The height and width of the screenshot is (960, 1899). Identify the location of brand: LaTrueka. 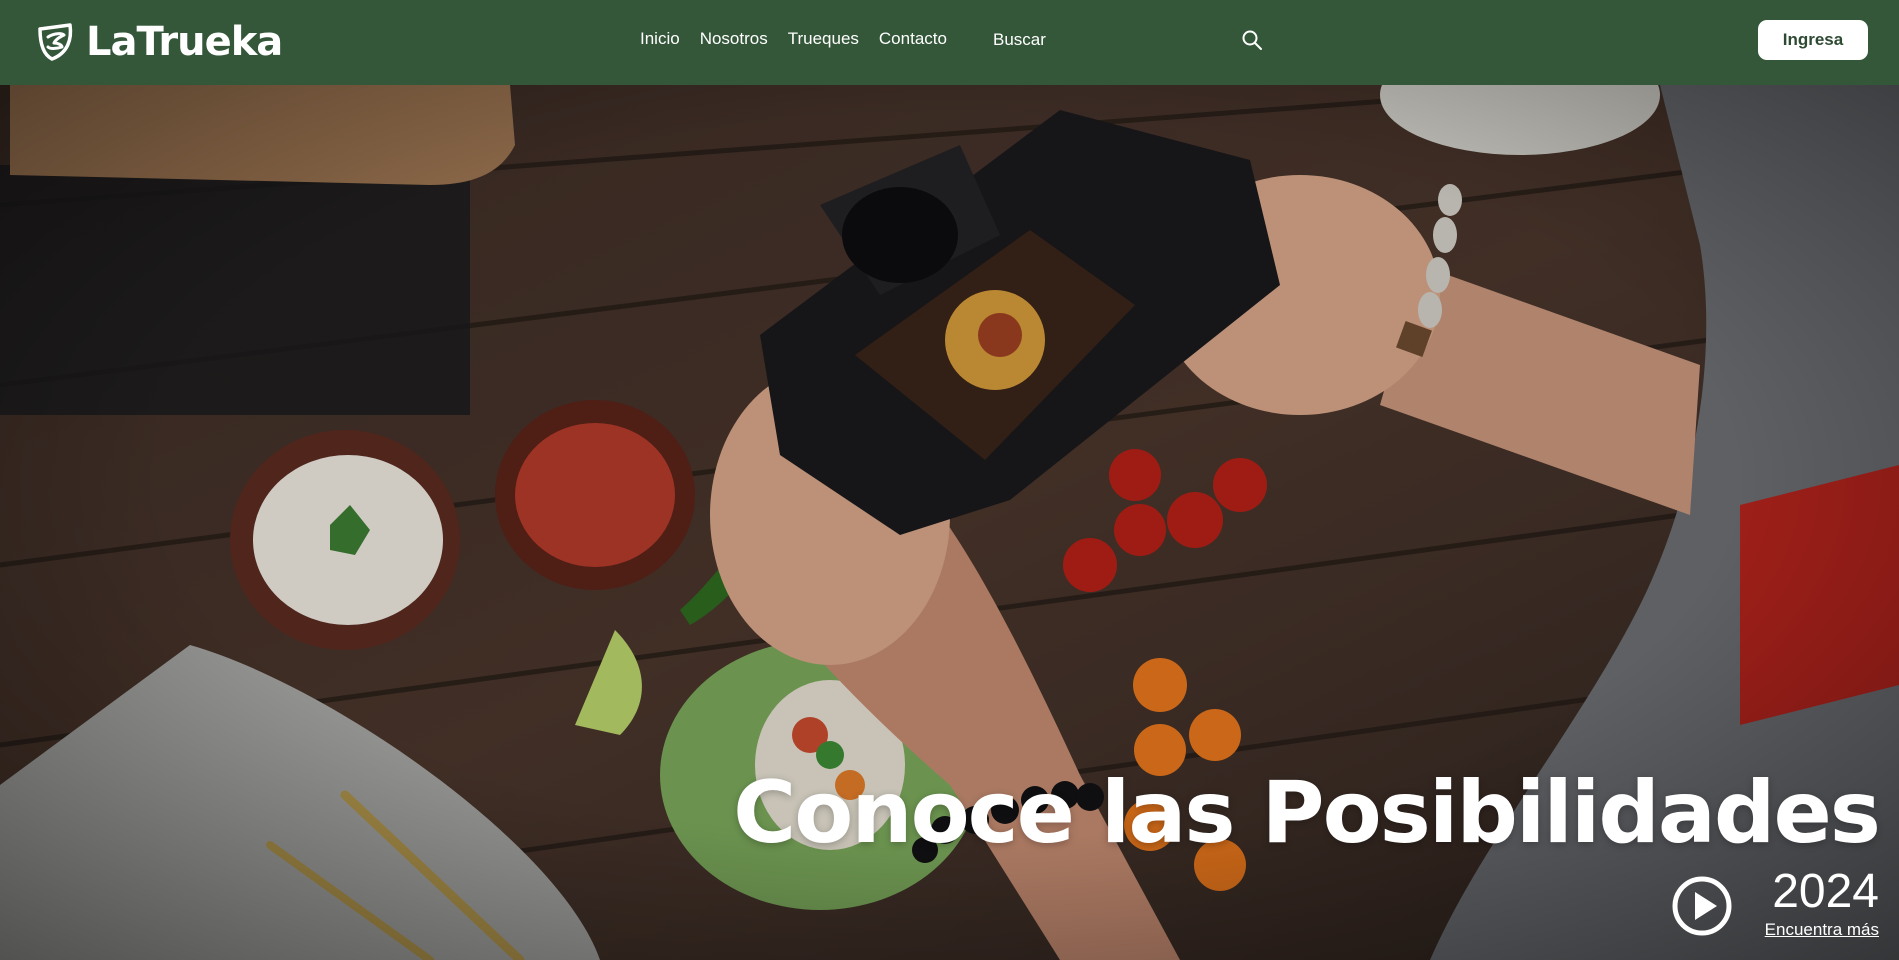
(158, 42).